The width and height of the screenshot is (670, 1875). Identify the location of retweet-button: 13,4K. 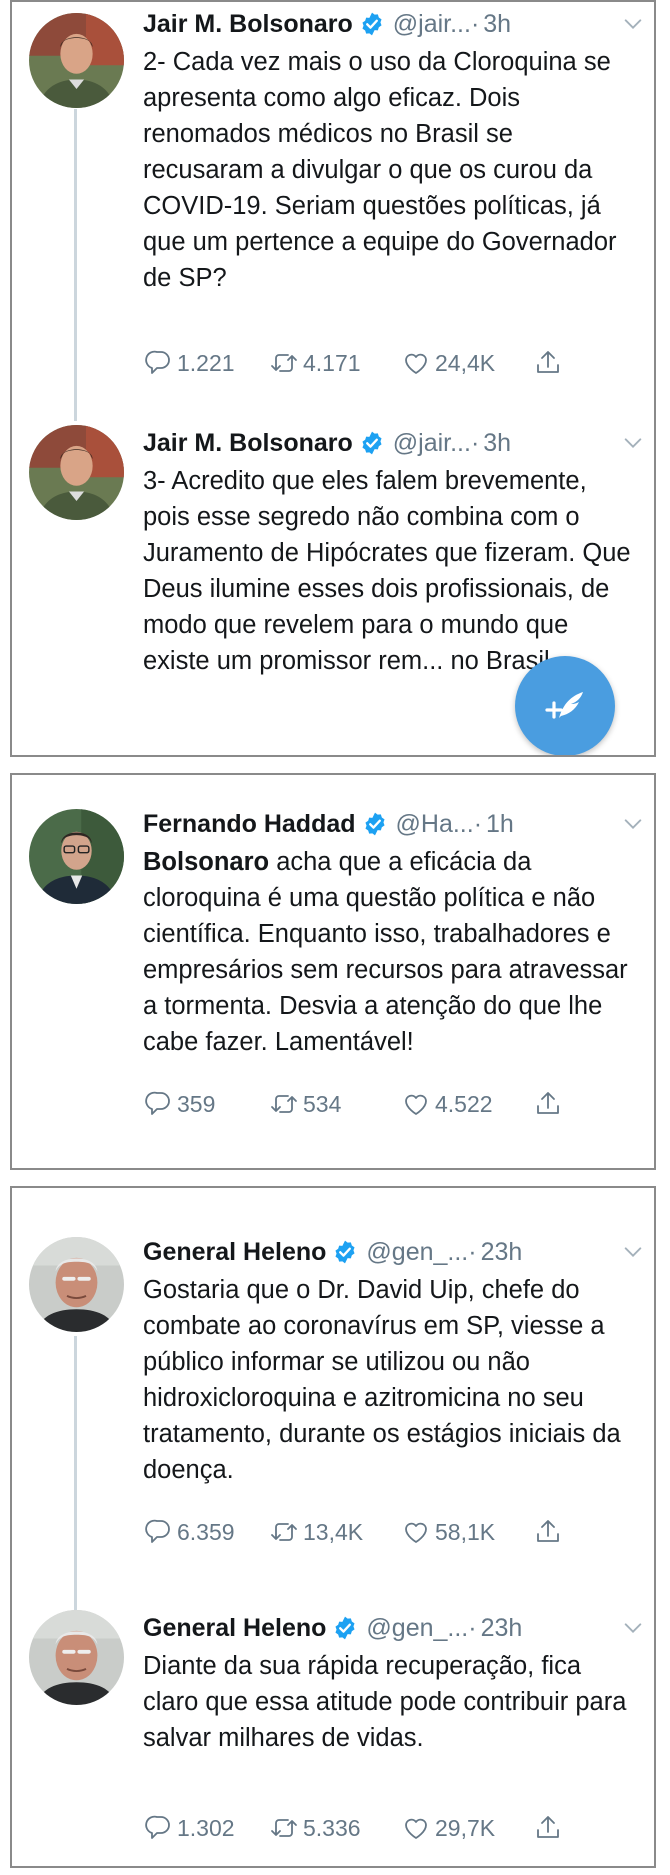
(316, 1532).